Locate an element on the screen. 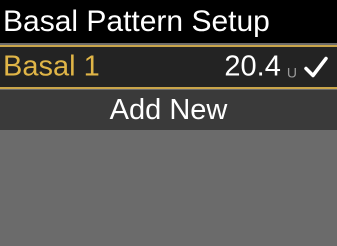 The image size is (337, 246). screen-title: Basal Pattern Setup is located at coordinates (136, 21).